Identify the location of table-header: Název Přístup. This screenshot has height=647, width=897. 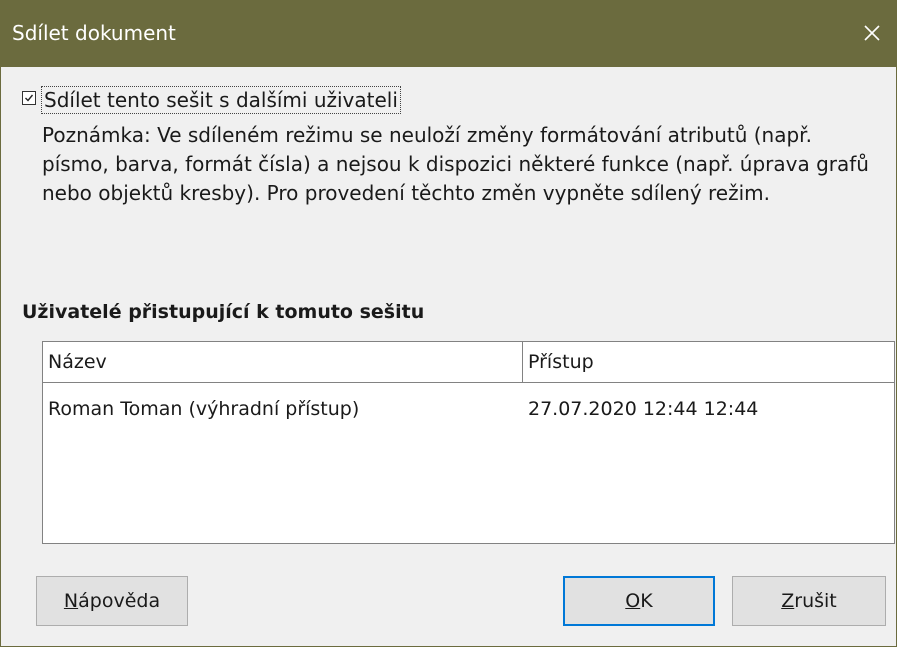
(468, 362).